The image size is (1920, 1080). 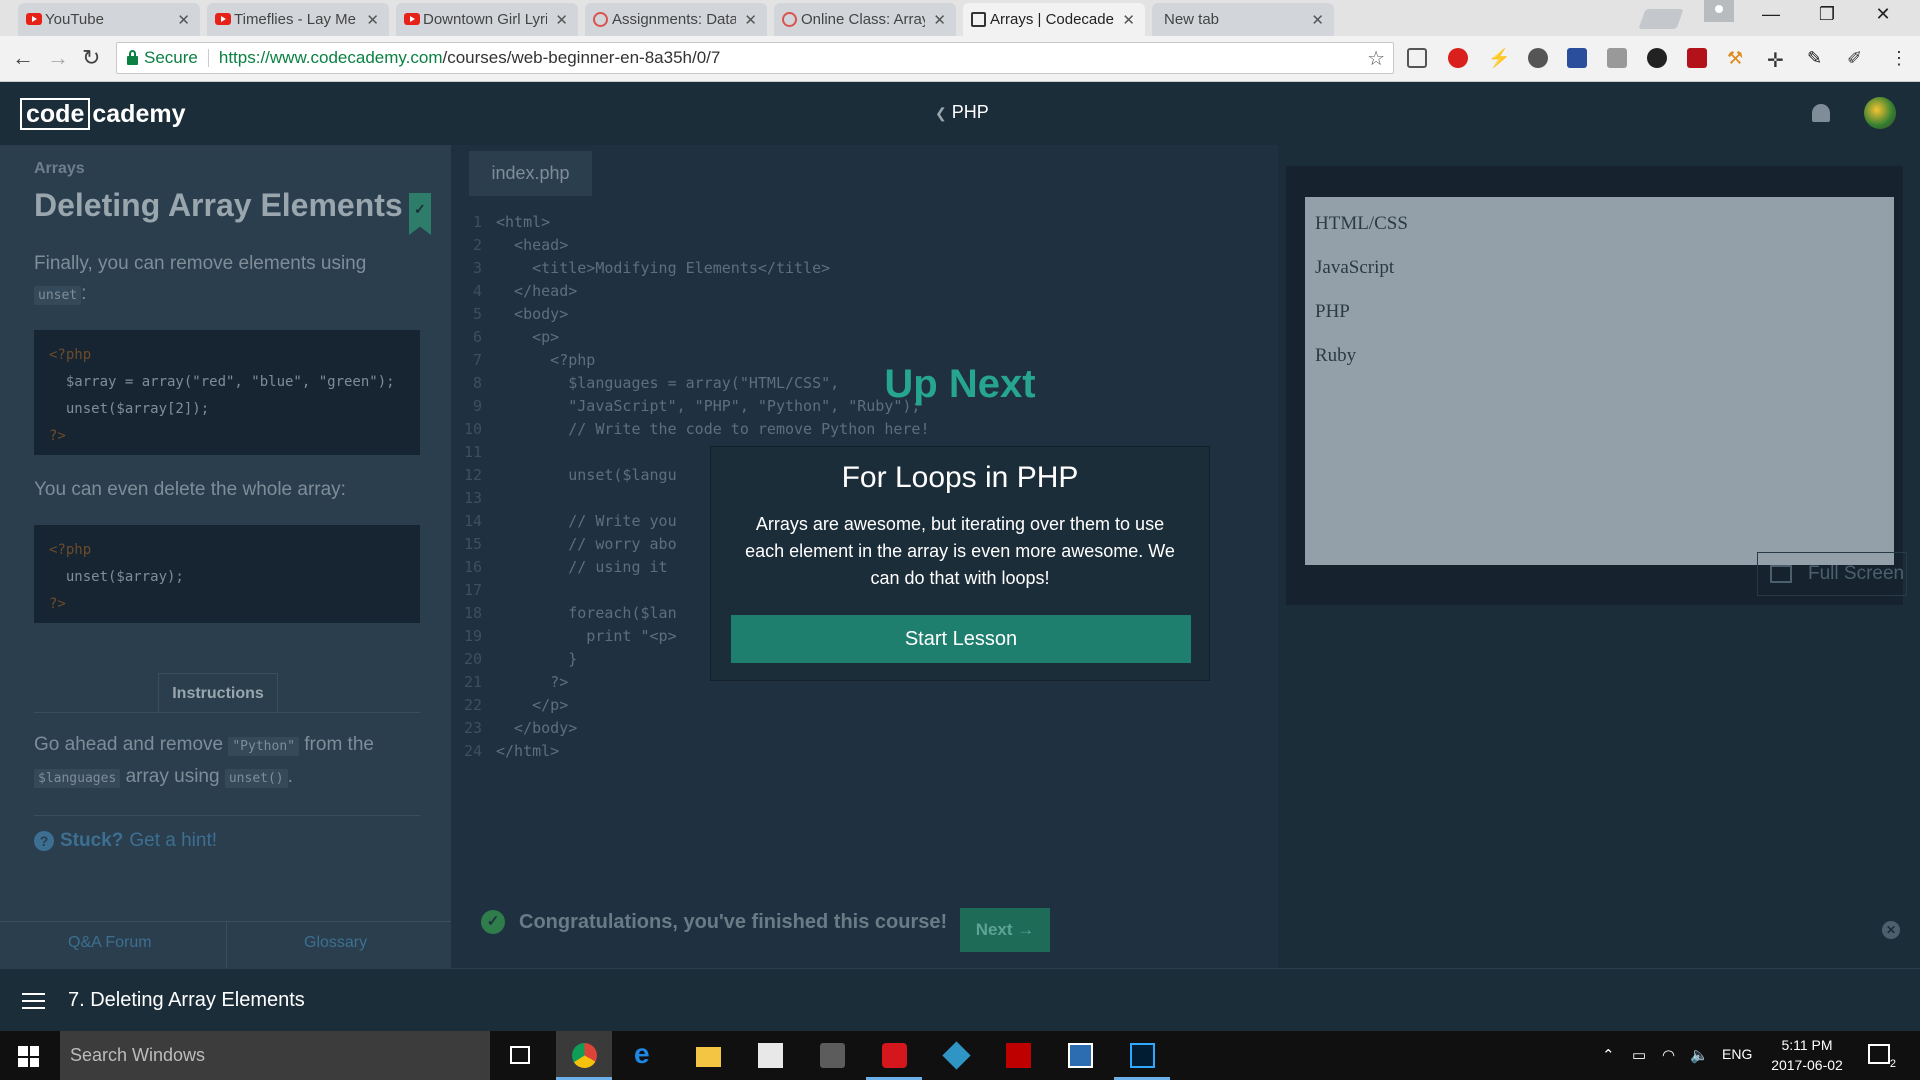 I want to click on tab-codecademy-arrays: Arrays | Codecademy ✕, so click(x=1054, y=19).